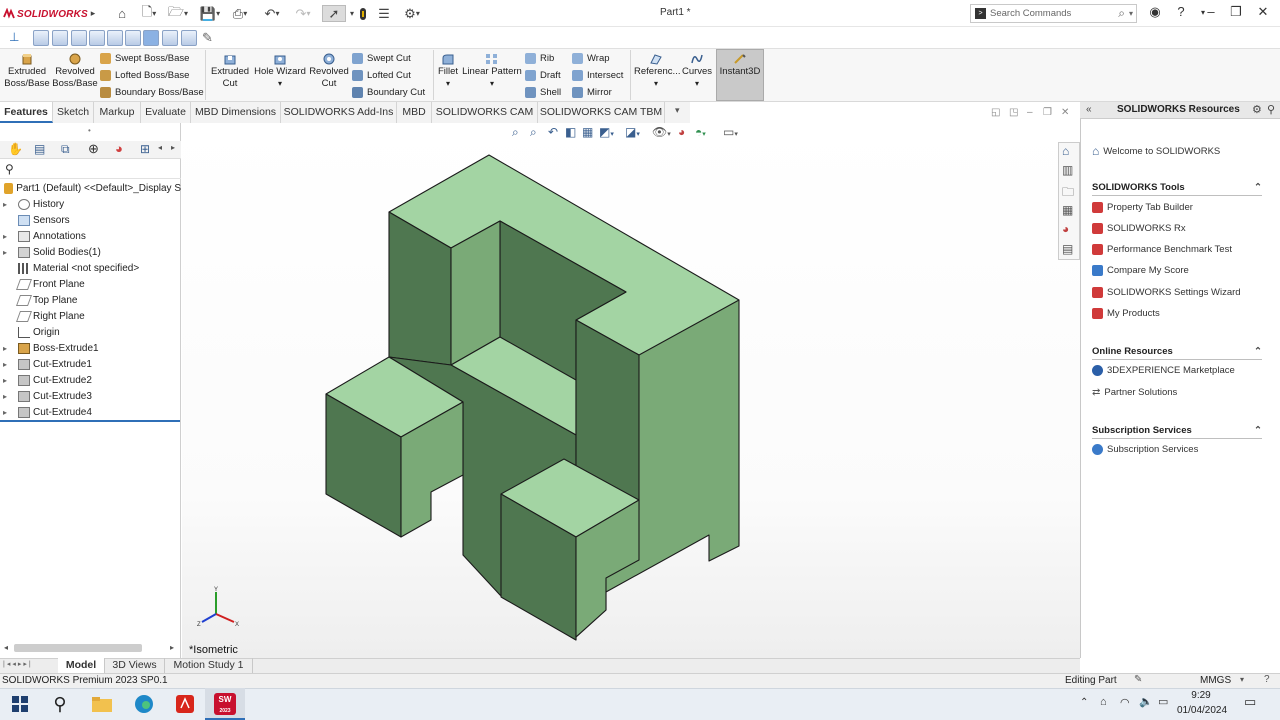  I want to click on clock-date: 01/04/2024, so click(1202, 710).